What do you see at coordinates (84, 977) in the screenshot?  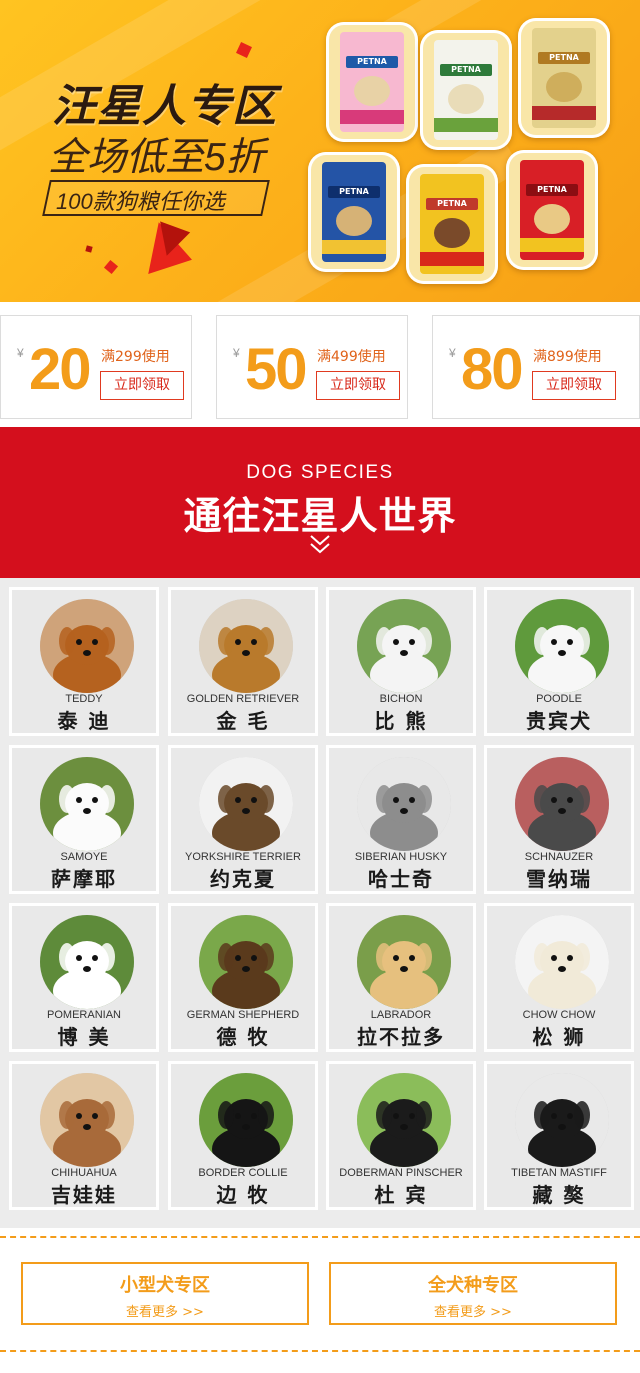 I see `dog-breed-card: POMERANIAN 博 美` at bounding box center [84, 977].